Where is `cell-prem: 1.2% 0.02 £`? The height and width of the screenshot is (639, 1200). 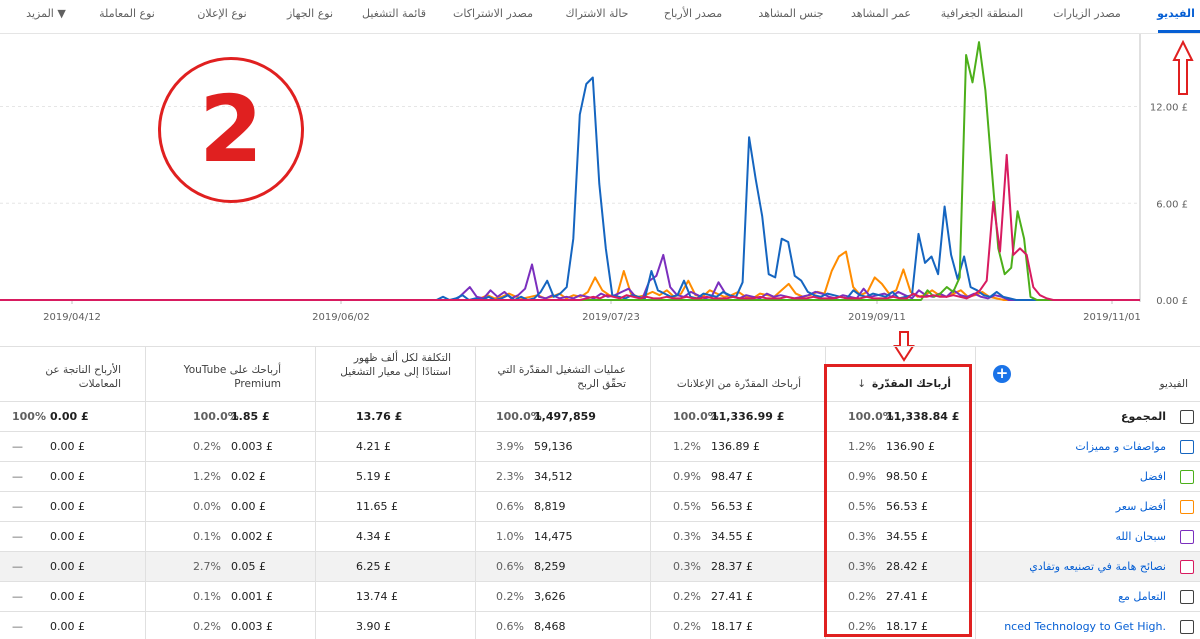
cell-prem: 1.2% 0.02 £ is located at coordinates (230, 477).